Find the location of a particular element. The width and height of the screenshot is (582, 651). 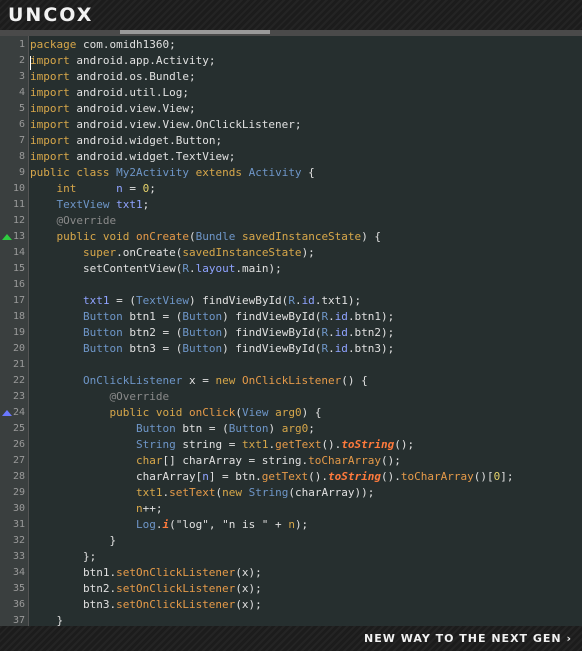

code-token: android.util.Log; is located at coordinates (129, 92).